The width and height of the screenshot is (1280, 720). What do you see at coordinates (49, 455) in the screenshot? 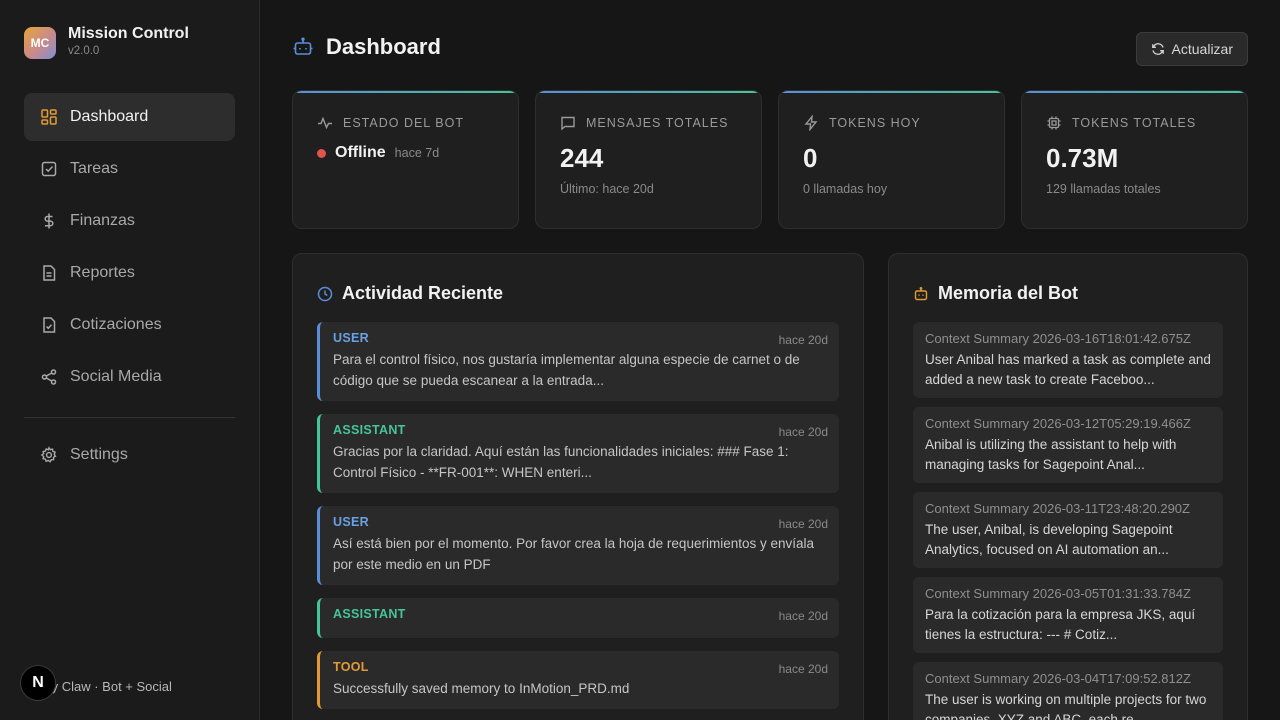
I see `gear-icon` at bounding box center [49, 455].